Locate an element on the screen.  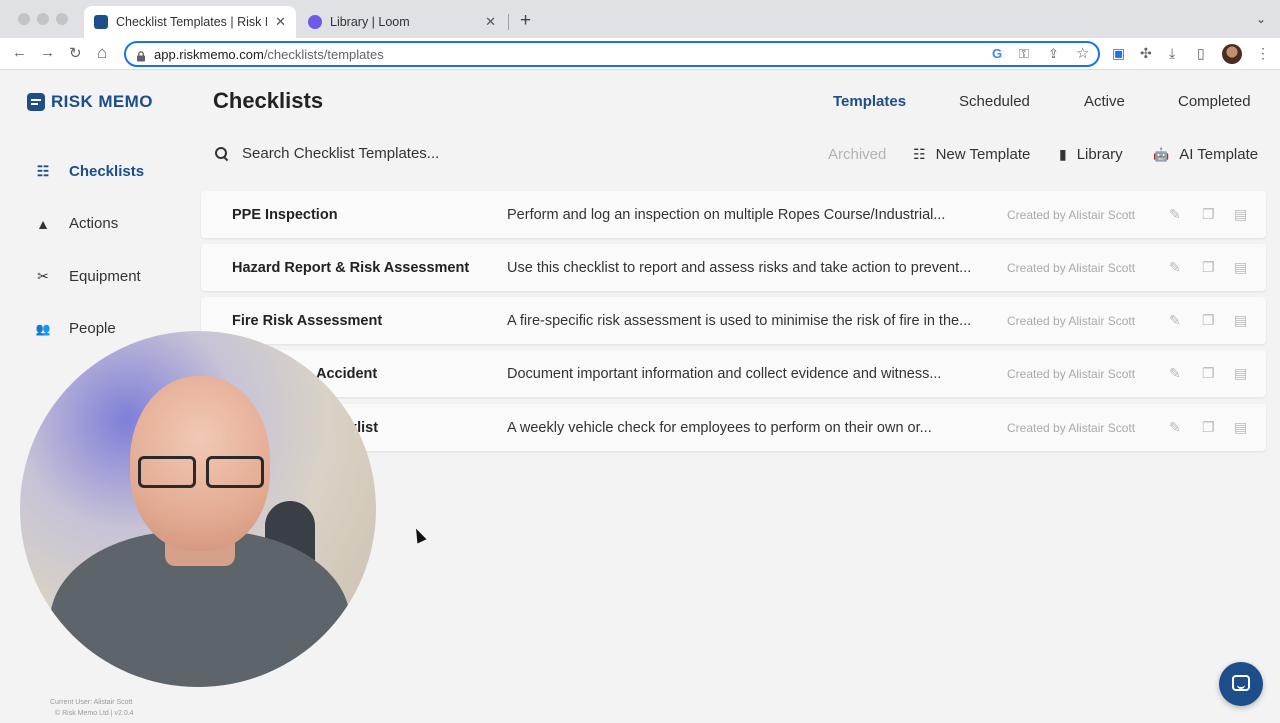
back-arrow-icon: ← is located at coordinates (19, 52).